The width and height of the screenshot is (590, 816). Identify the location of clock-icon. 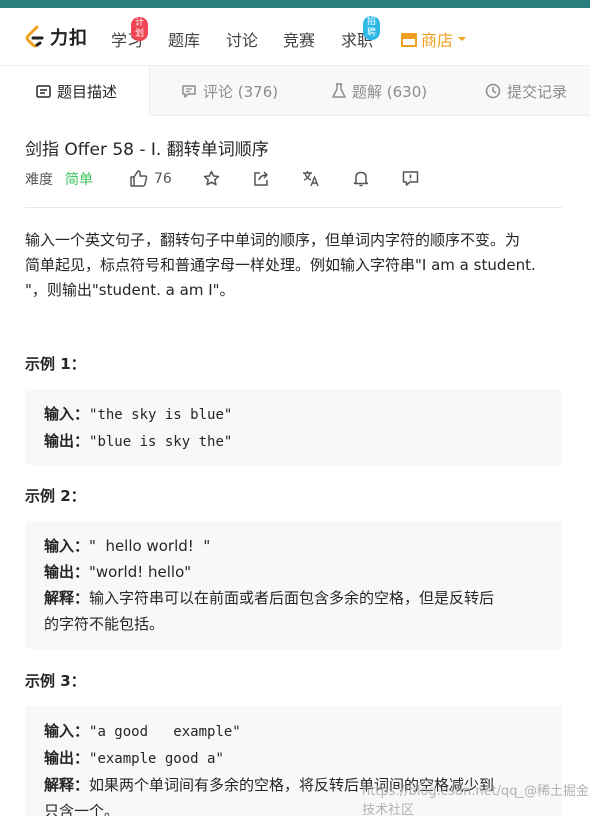
(493, 91).